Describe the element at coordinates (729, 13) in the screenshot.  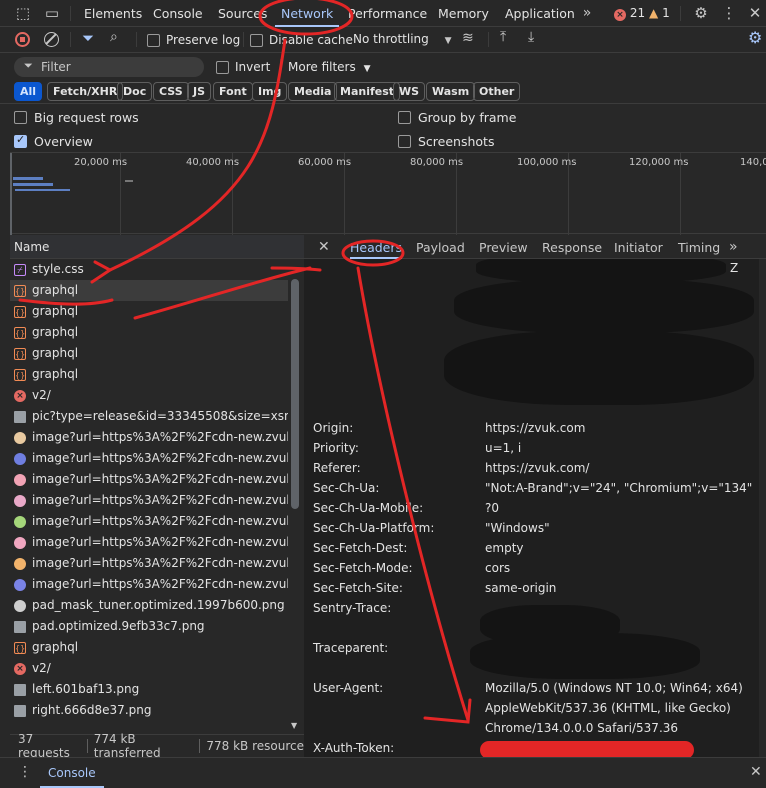
I see `kebab-menu-icon: ⋮` at that location.